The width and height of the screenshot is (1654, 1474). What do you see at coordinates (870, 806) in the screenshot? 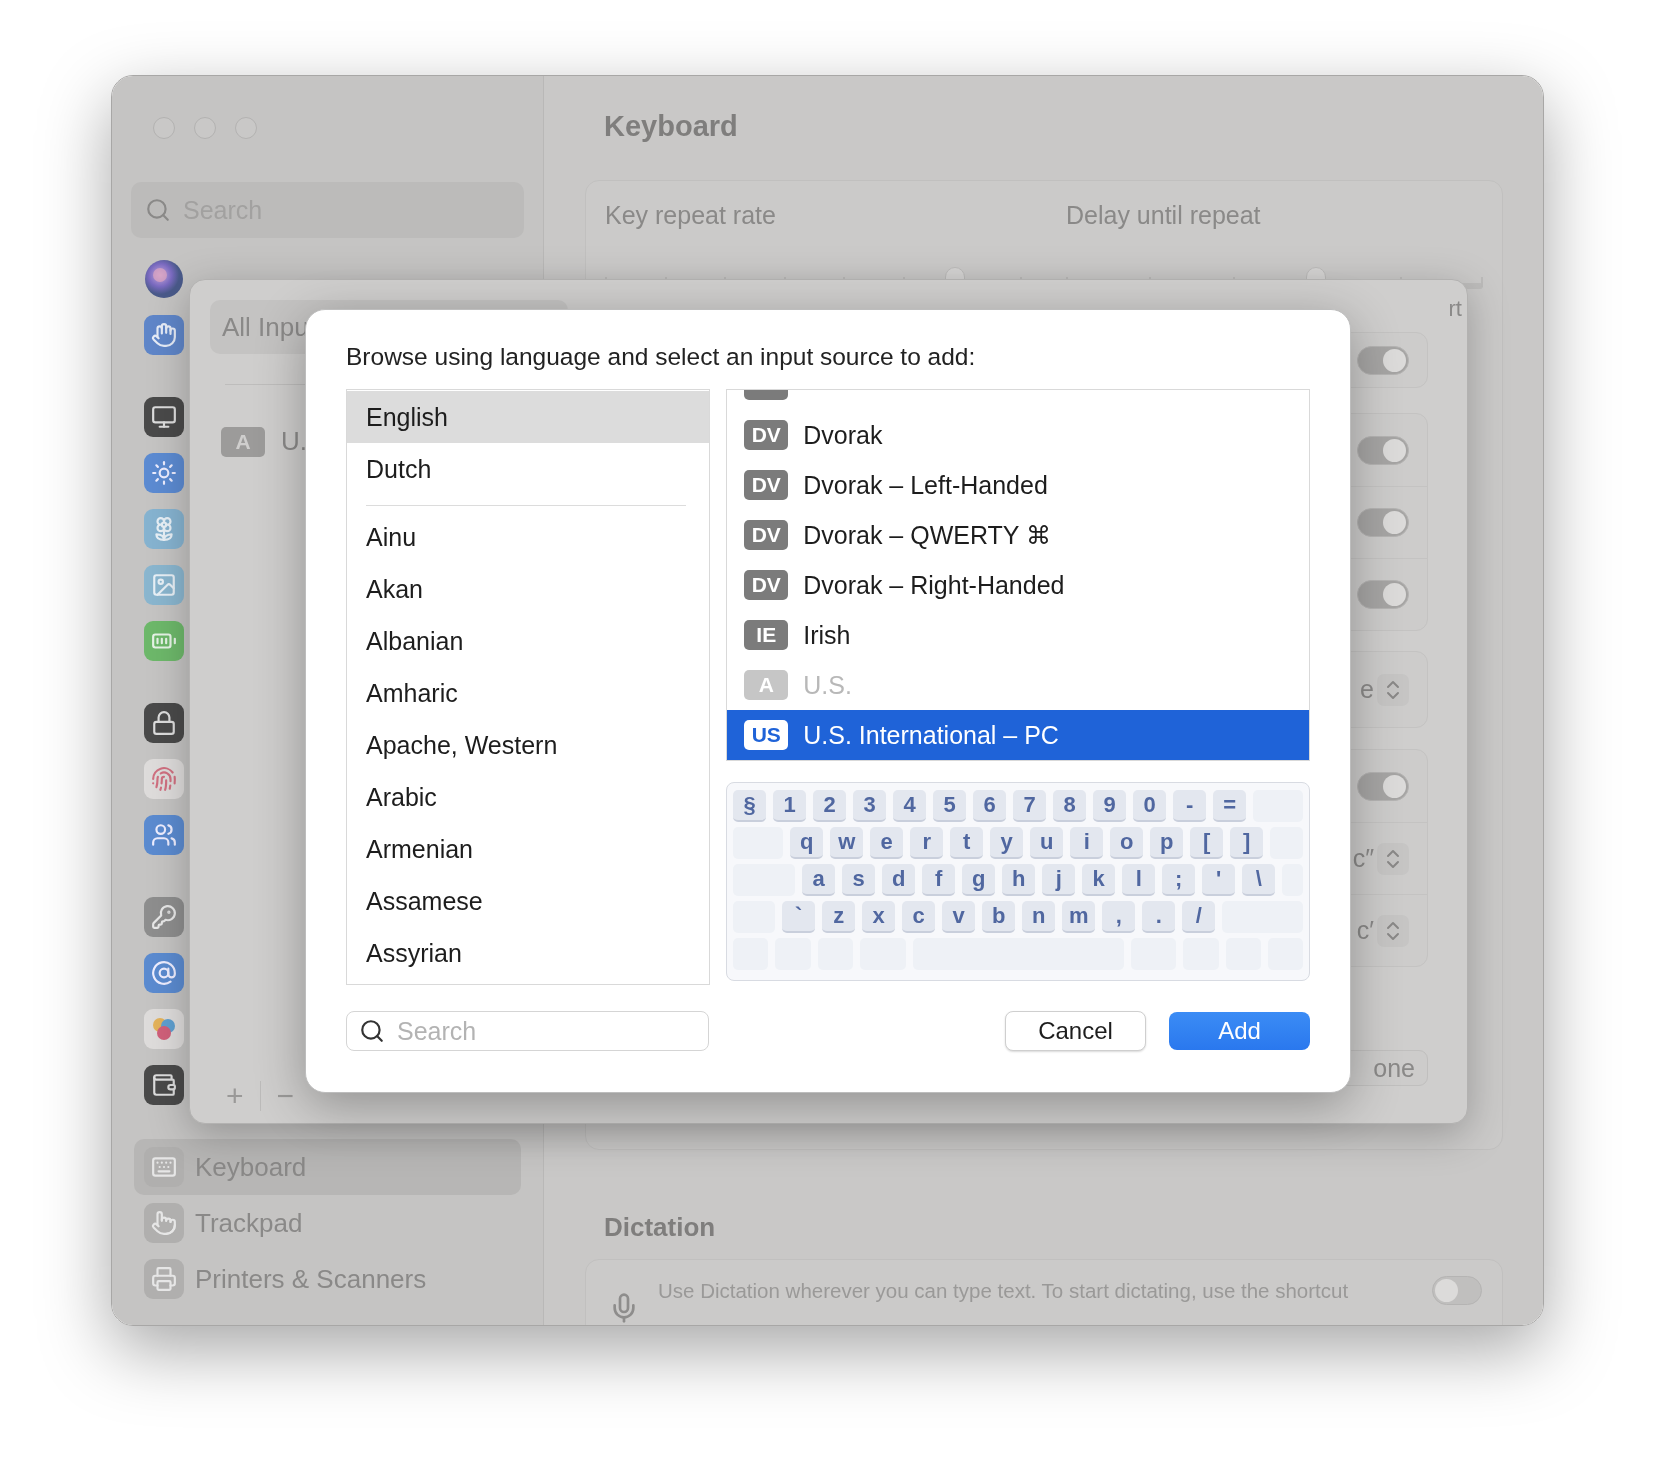
I see `key: 3` at bounding box center [870, 806].